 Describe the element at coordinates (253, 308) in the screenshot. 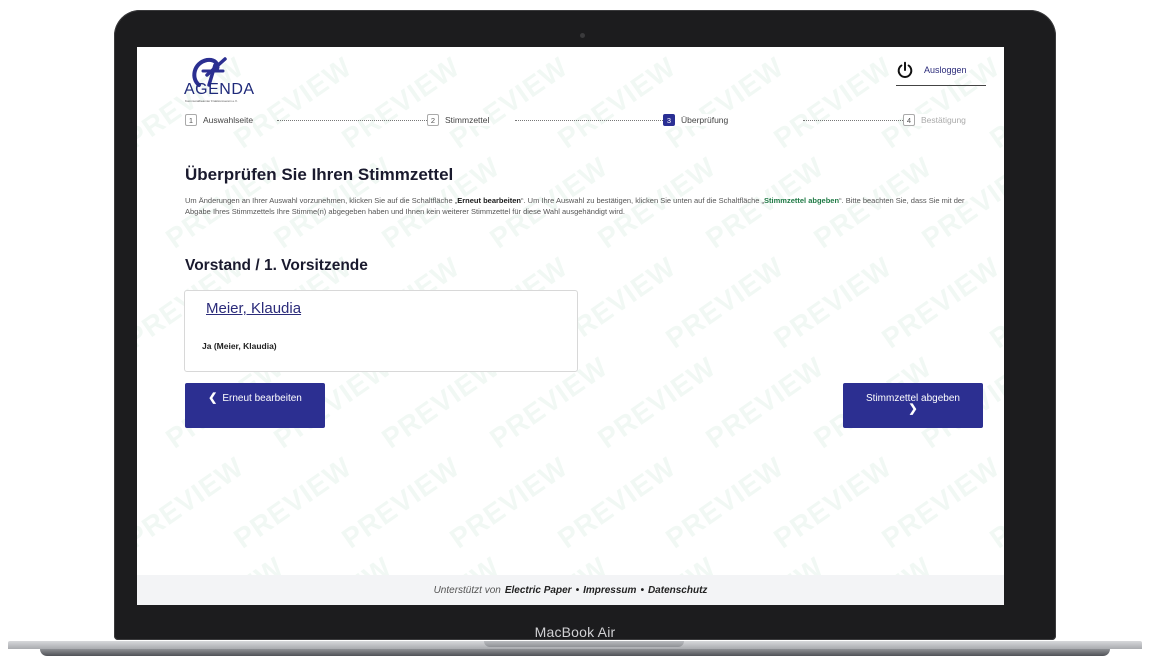

I see `candidate-name-link: Meier, Klaudia` at that location.